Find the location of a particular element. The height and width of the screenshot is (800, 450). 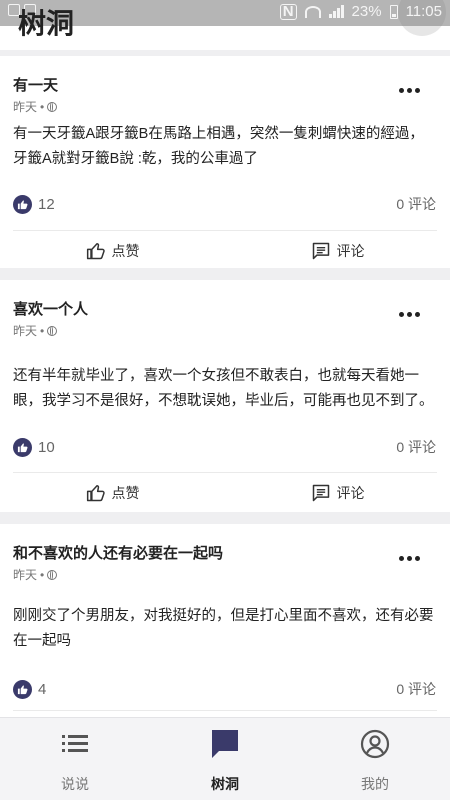

wifi-icon is located at coordinates (312, 11).